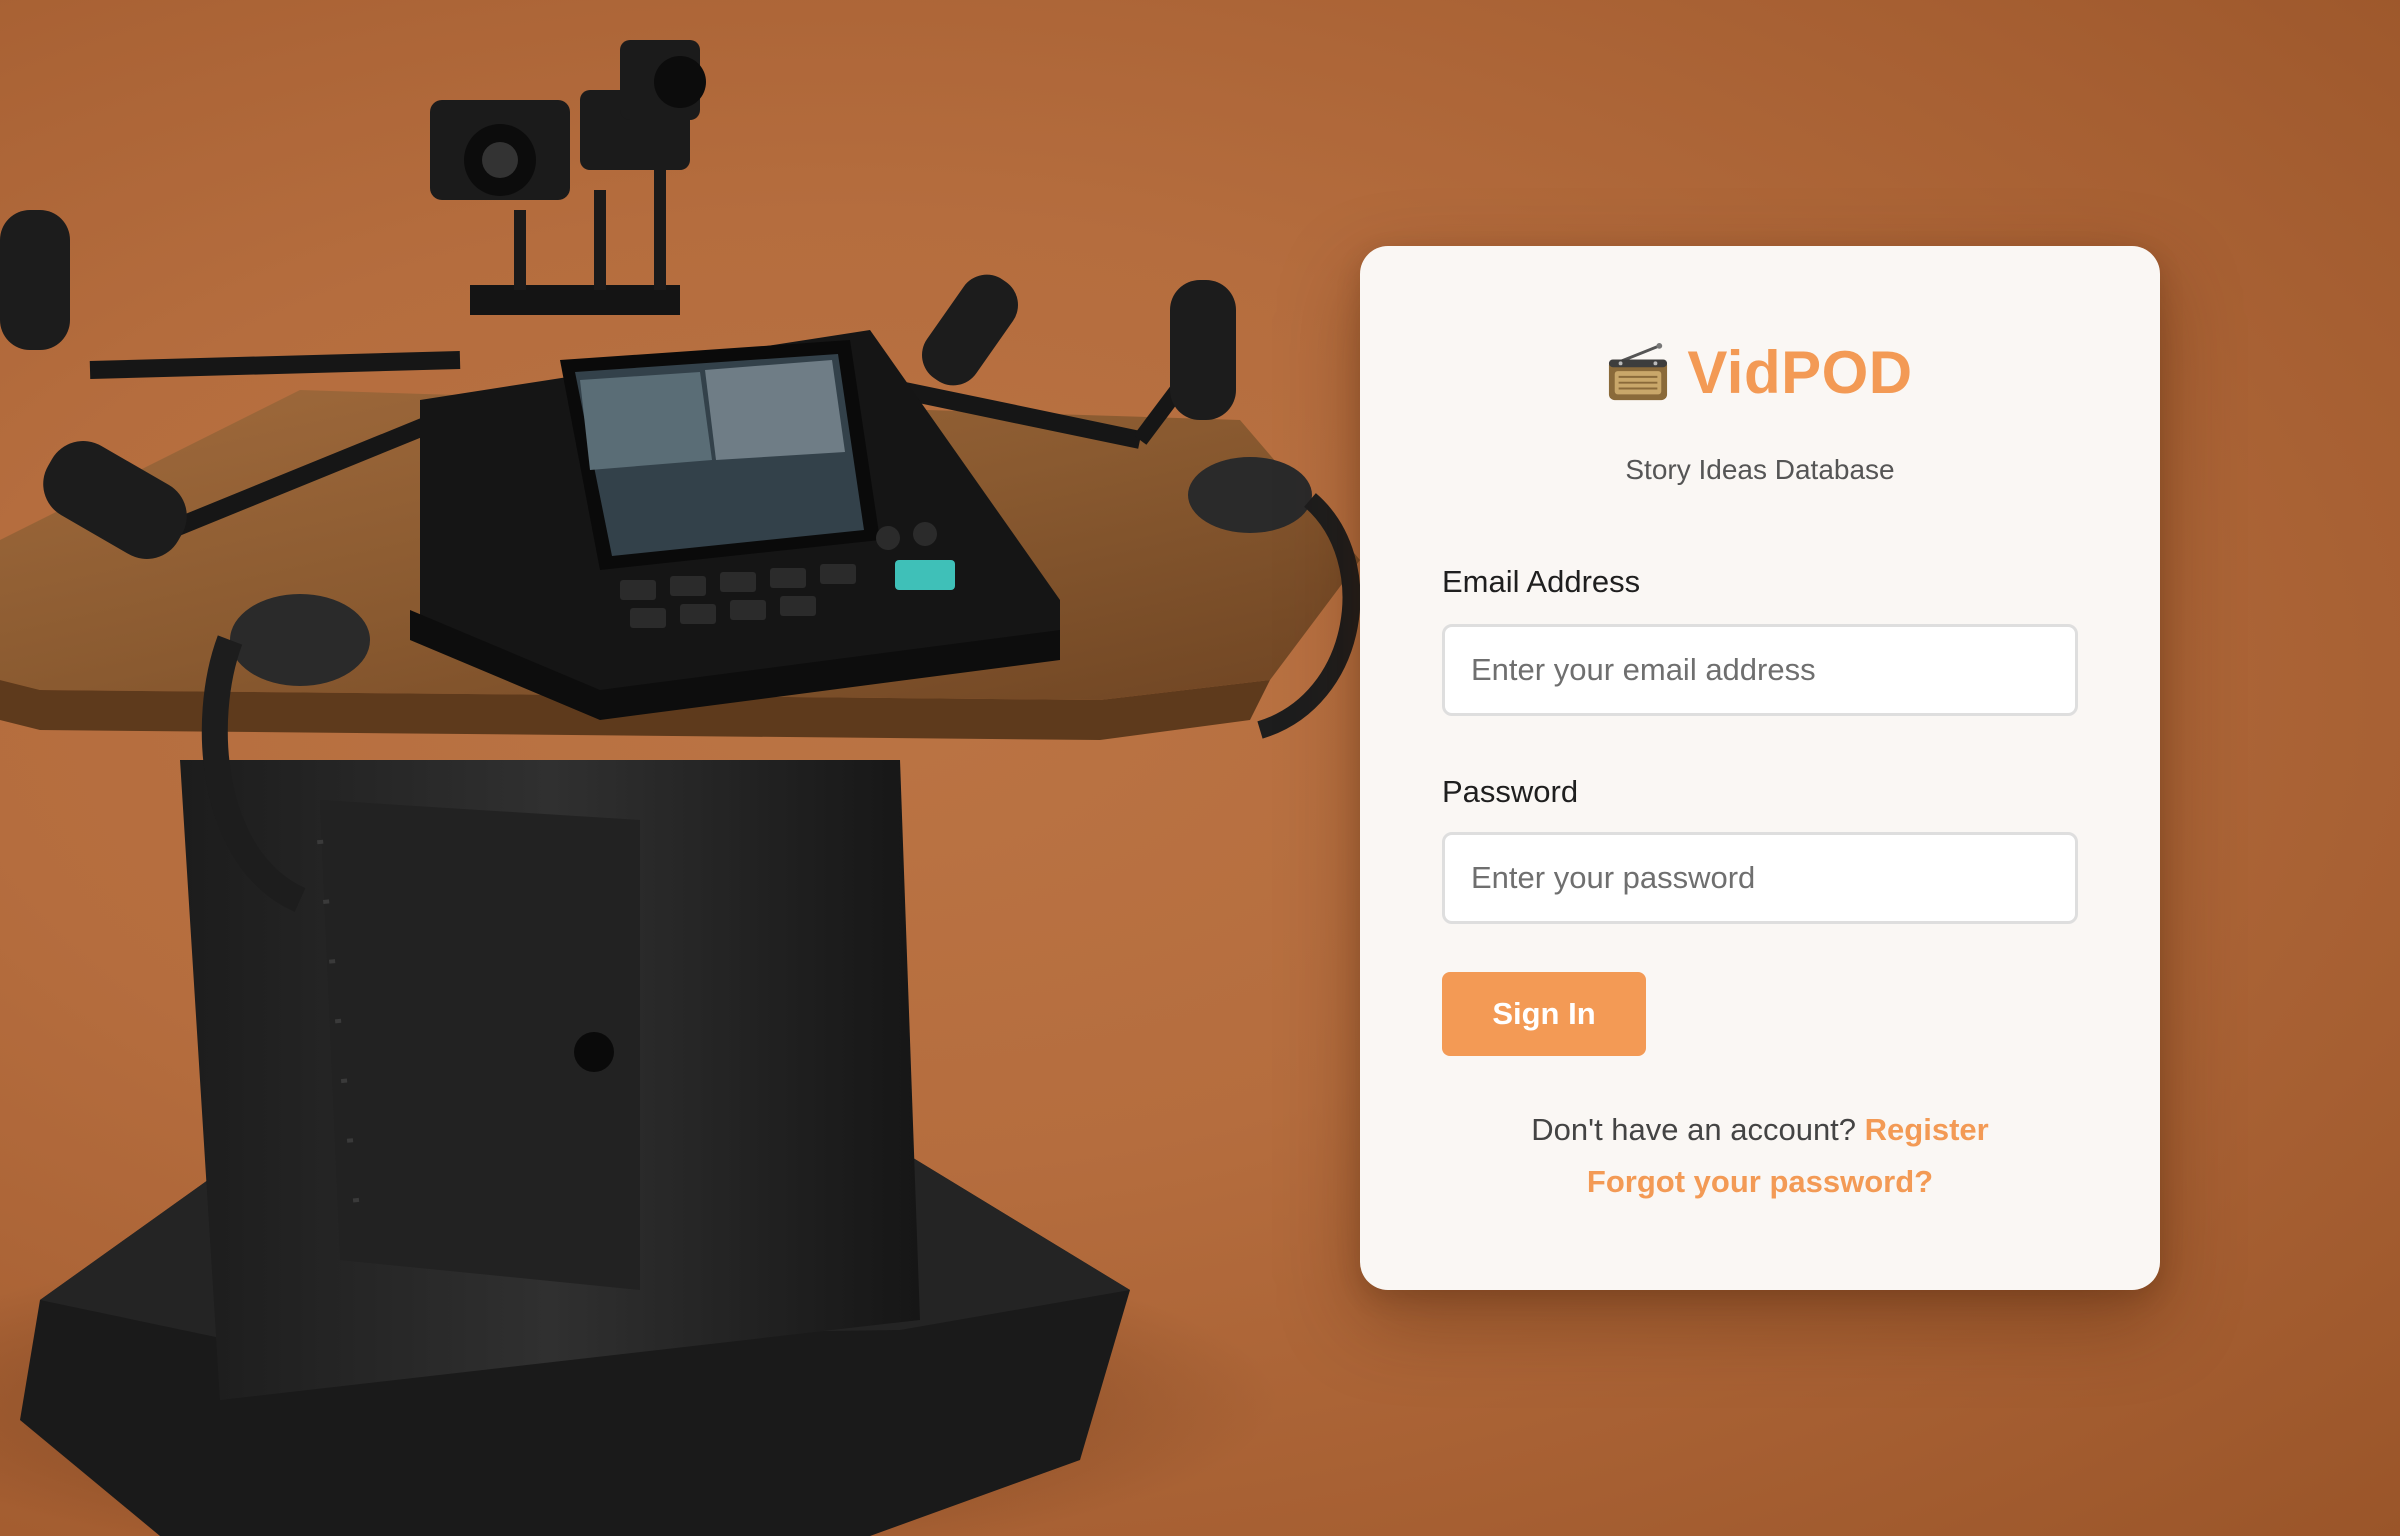  Describe the element at coordinates (1638, 371) in the screenshot. I see `radio-icon` at that location.